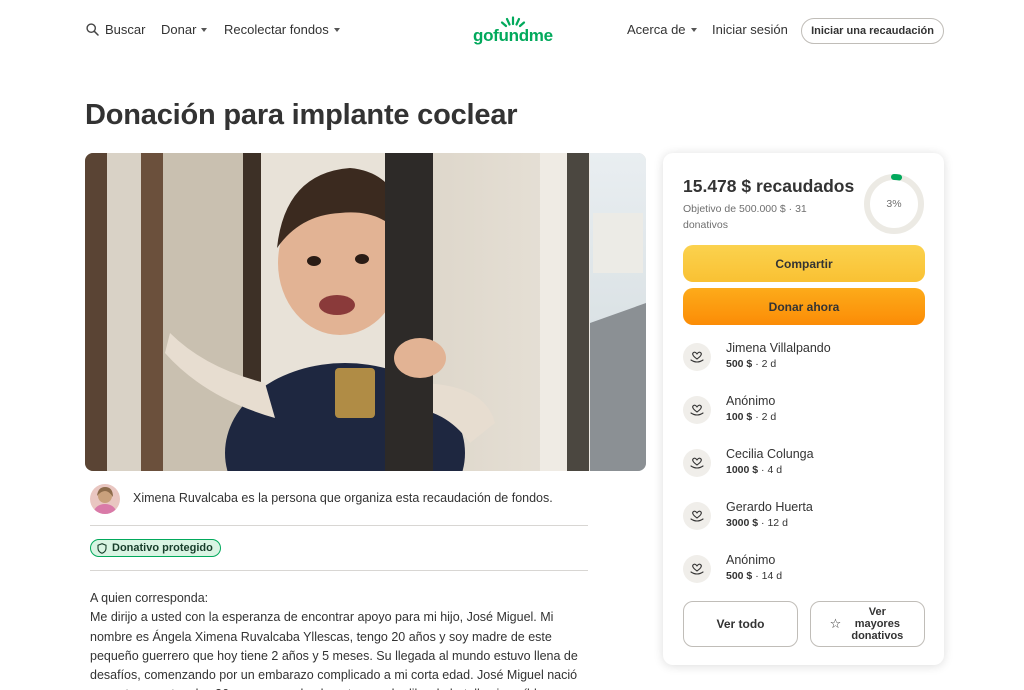  What do you see at coordinates (754, 576) in the screenshot?
I see `donation-meta: 500 $ · 14 d` at bounding box center [754, 576].